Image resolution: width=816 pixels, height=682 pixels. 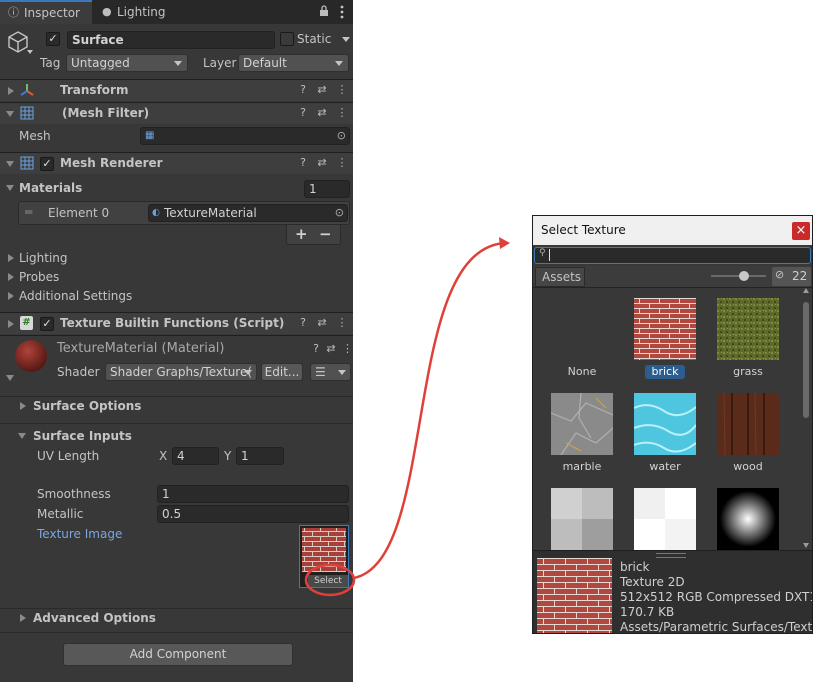 What do you see at coordinates (542, 253) in the screenshot?
I see `search-icon: ⚲` at bounding box center [542, 253].